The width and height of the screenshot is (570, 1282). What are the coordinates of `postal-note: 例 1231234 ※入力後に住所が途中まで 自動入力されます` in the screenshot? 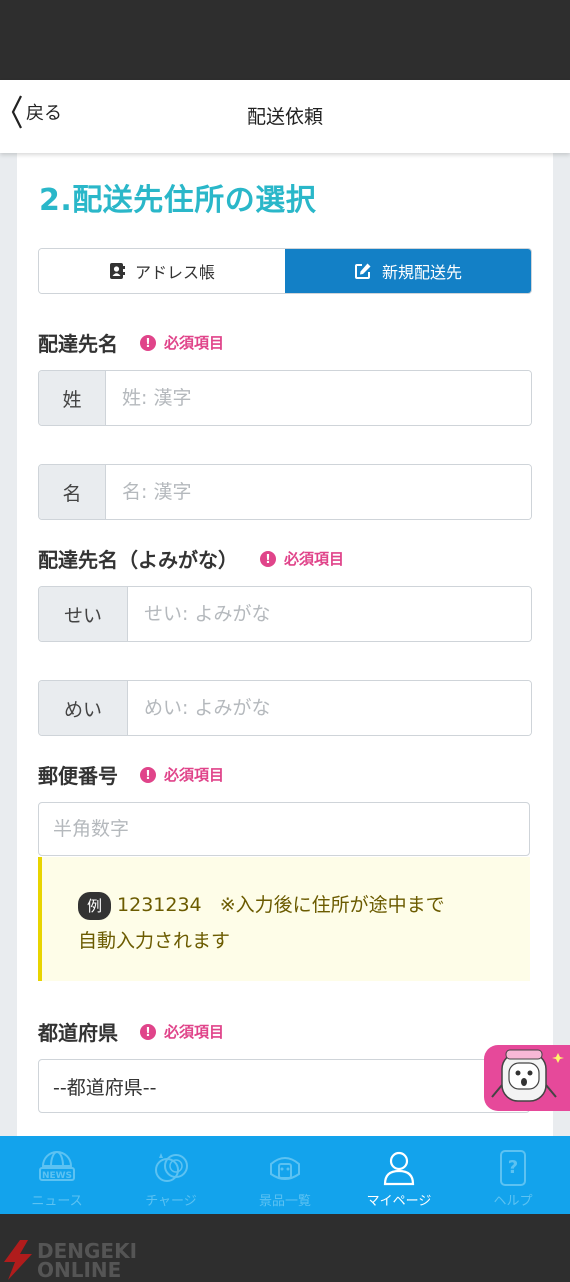 It's located at (284, 919).